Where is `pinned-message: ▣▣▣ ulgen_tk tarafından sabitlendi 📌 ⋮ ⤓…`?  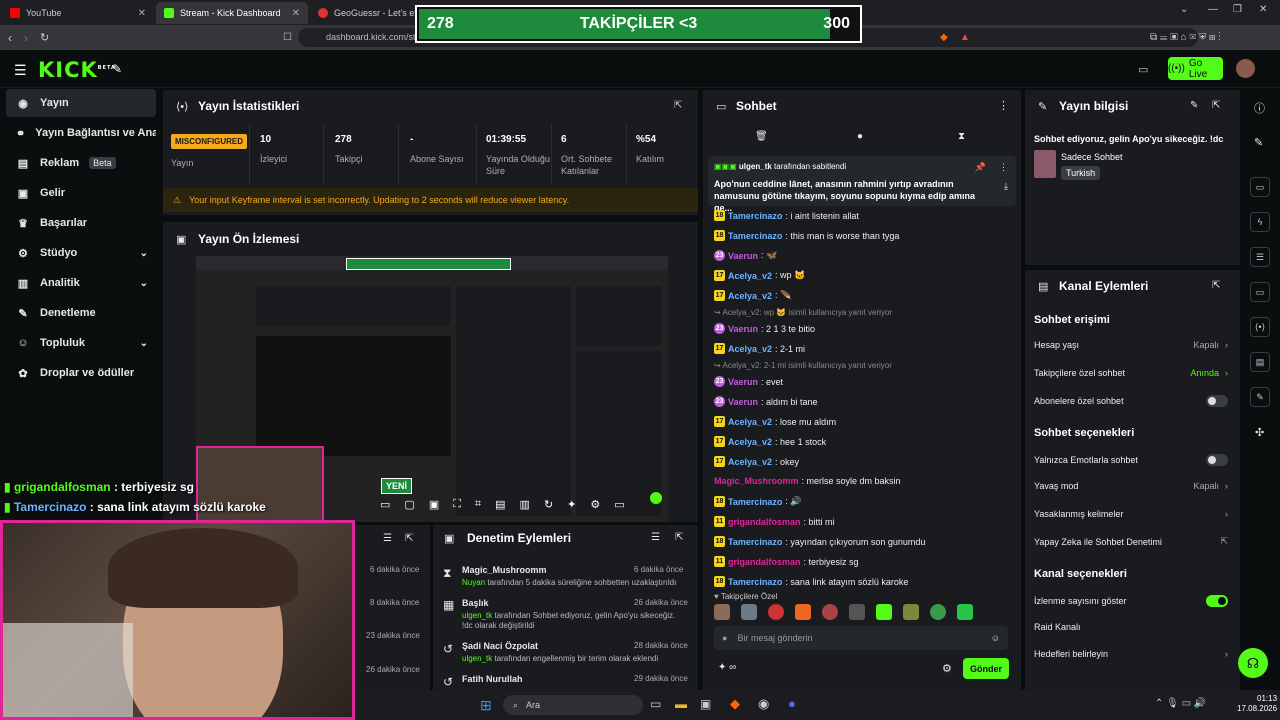 pinned-message: ▣▣▣ ulgen_tk tarafından sabitlendi 📌 ⋮ ⤓… is located at coordinates (862, 184).